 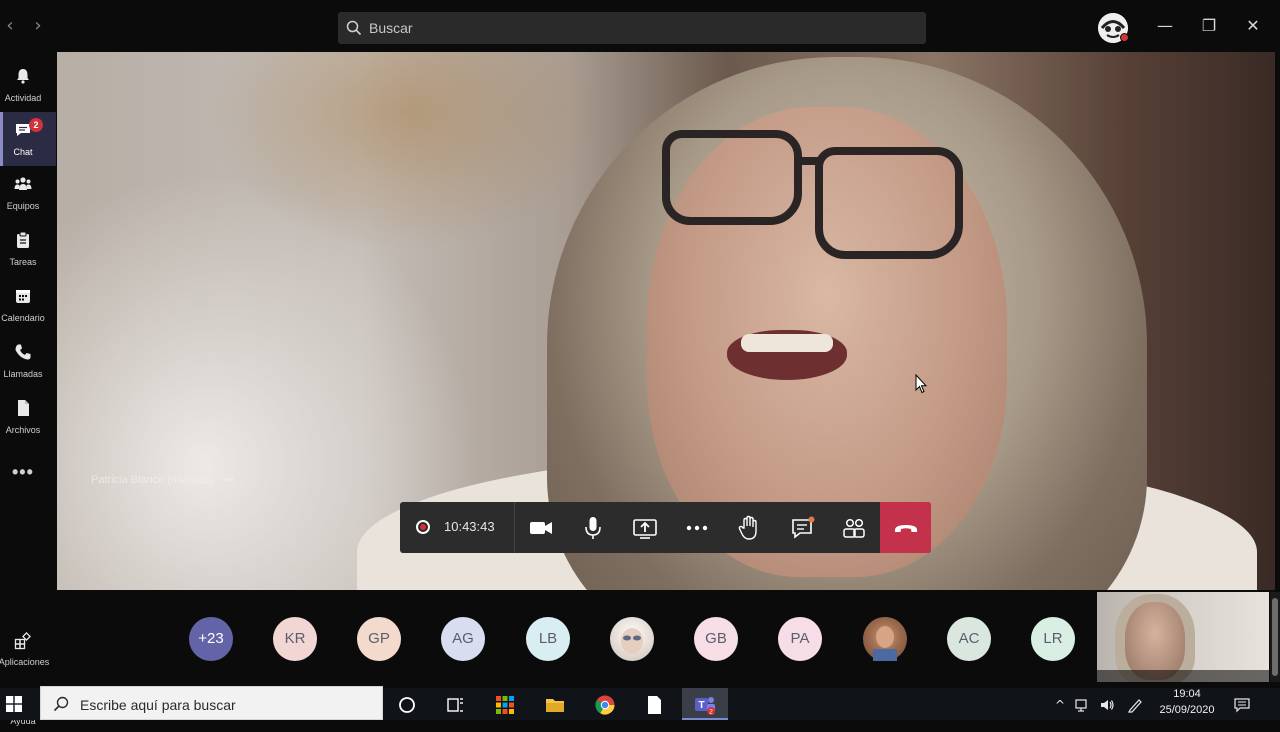 I want to click on sidebar-item-actividad: Actividad, so click(x=28, y=85).